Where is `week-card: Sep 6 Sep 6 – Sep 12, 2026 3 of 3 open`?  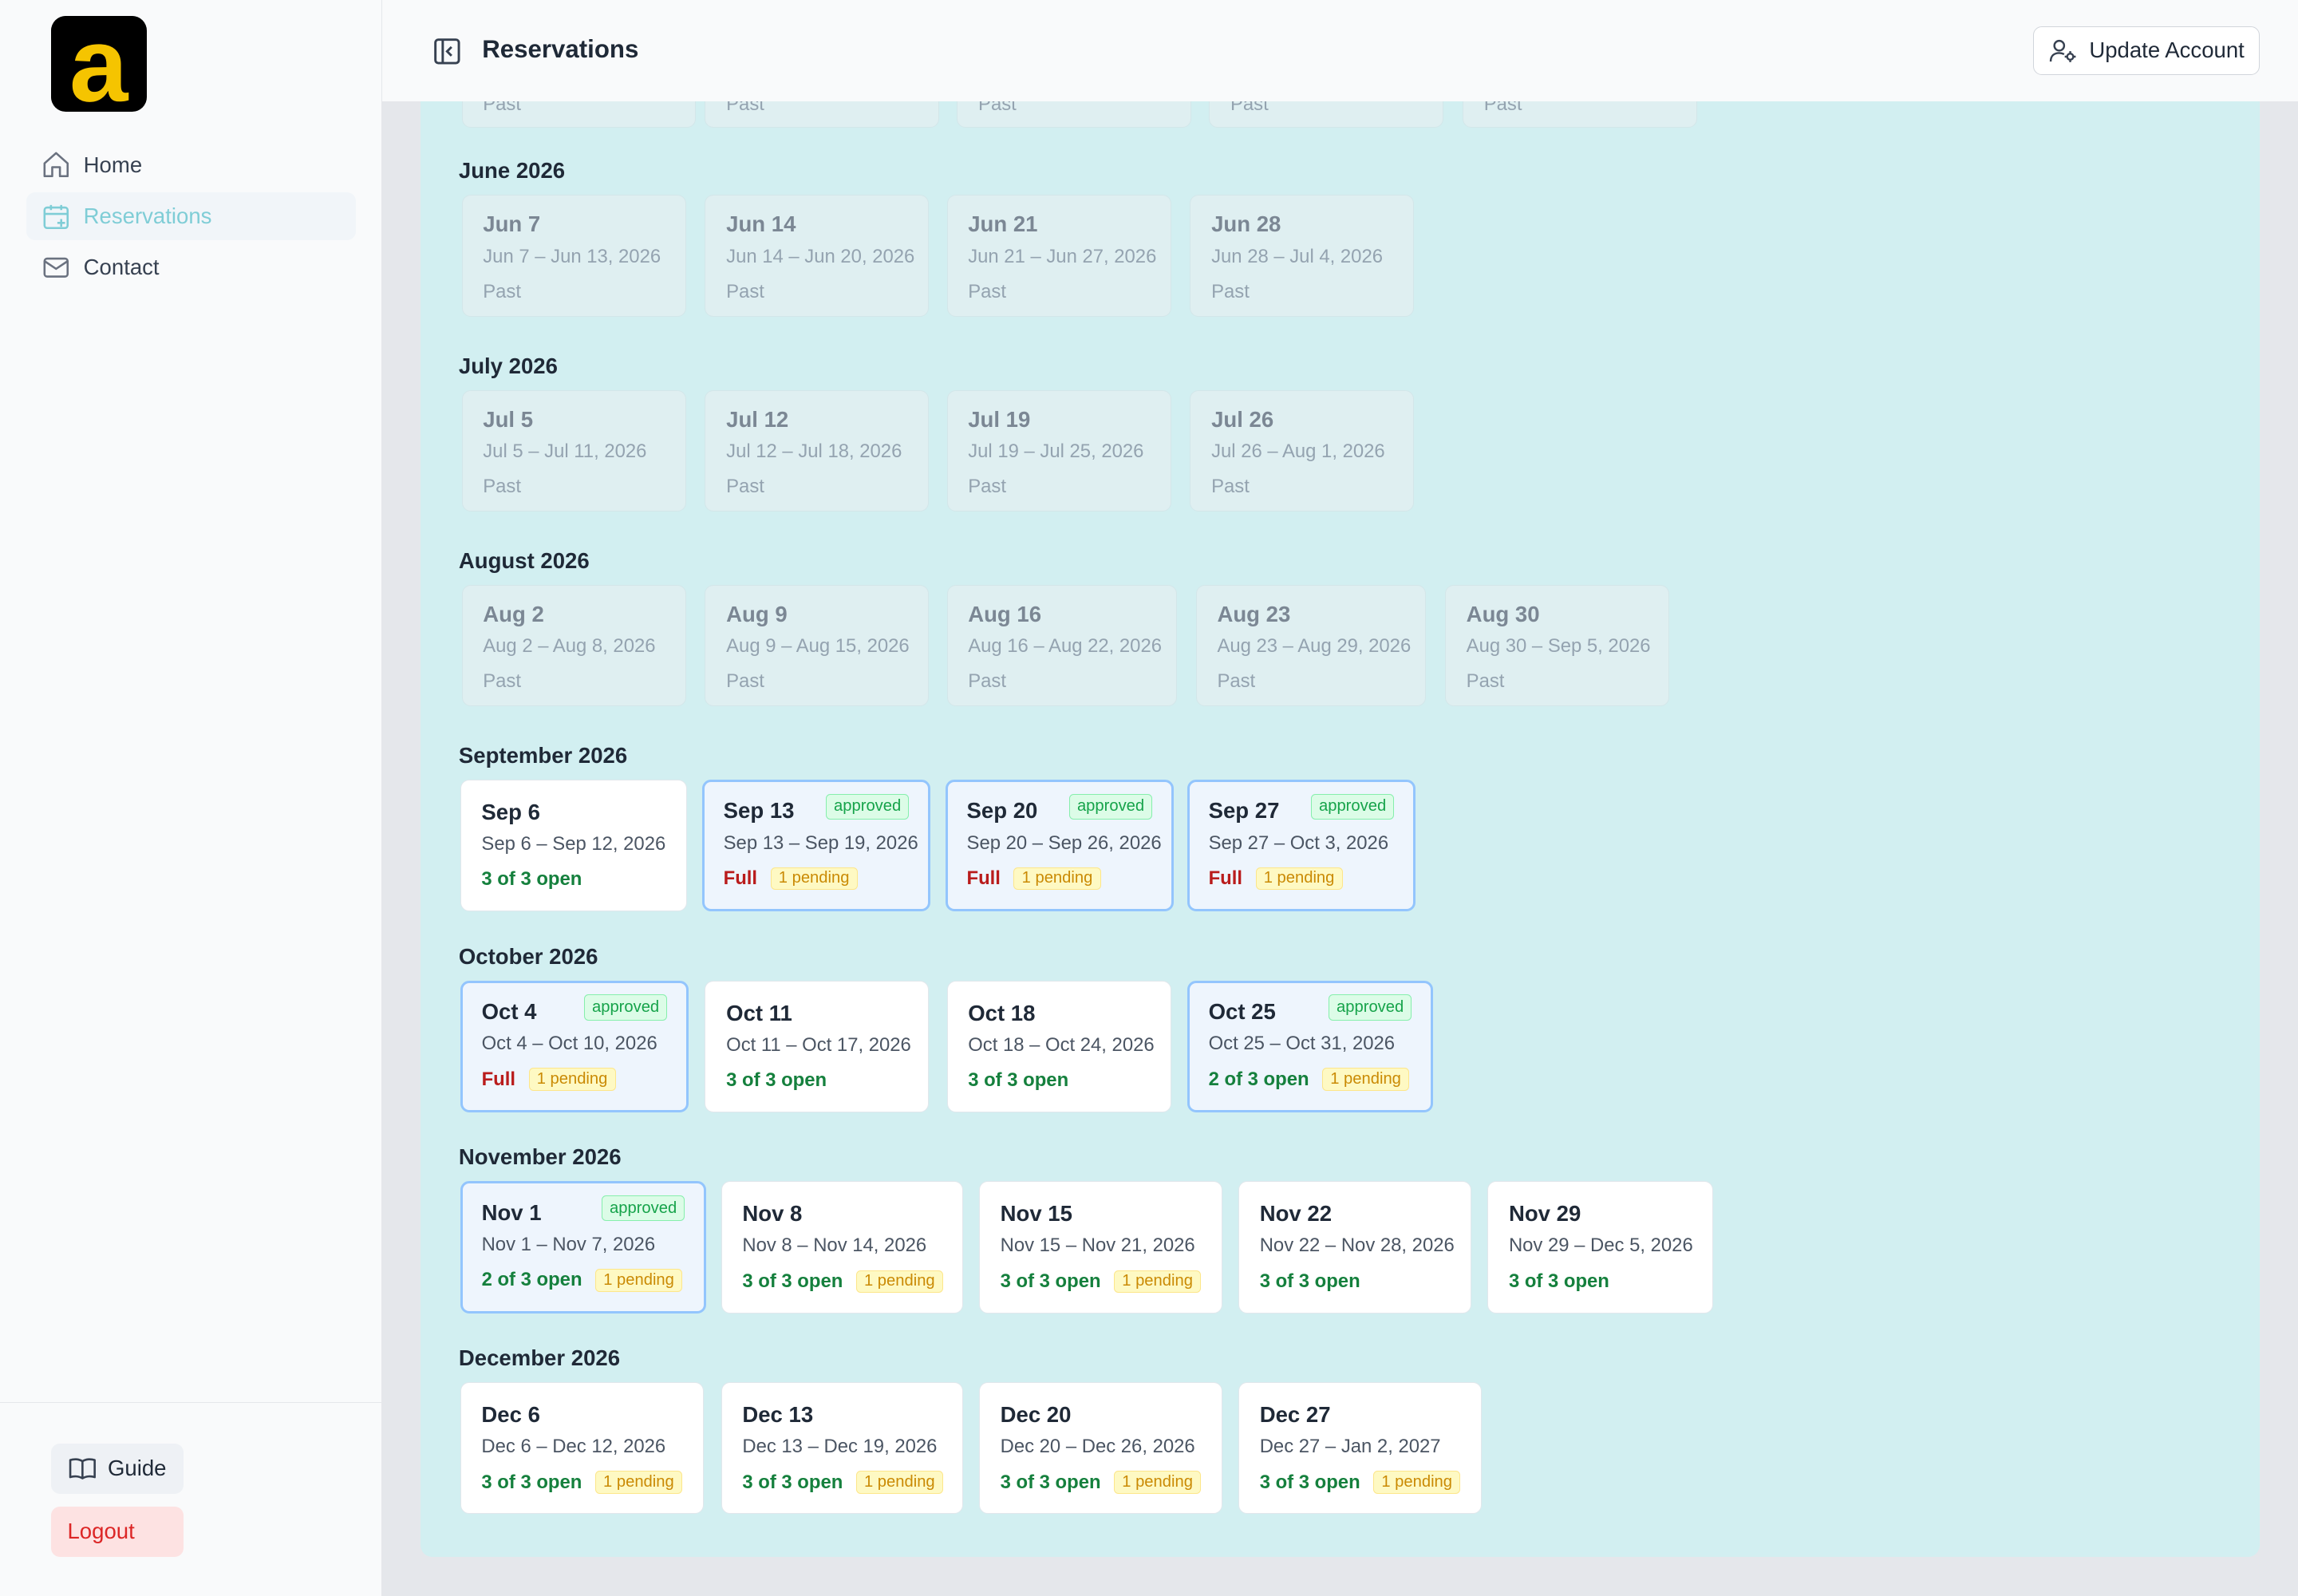
week-card: Sep 6 Sep 6 – Sep 12, 2026 3 of 3 open is located at coordinates (574, 846).